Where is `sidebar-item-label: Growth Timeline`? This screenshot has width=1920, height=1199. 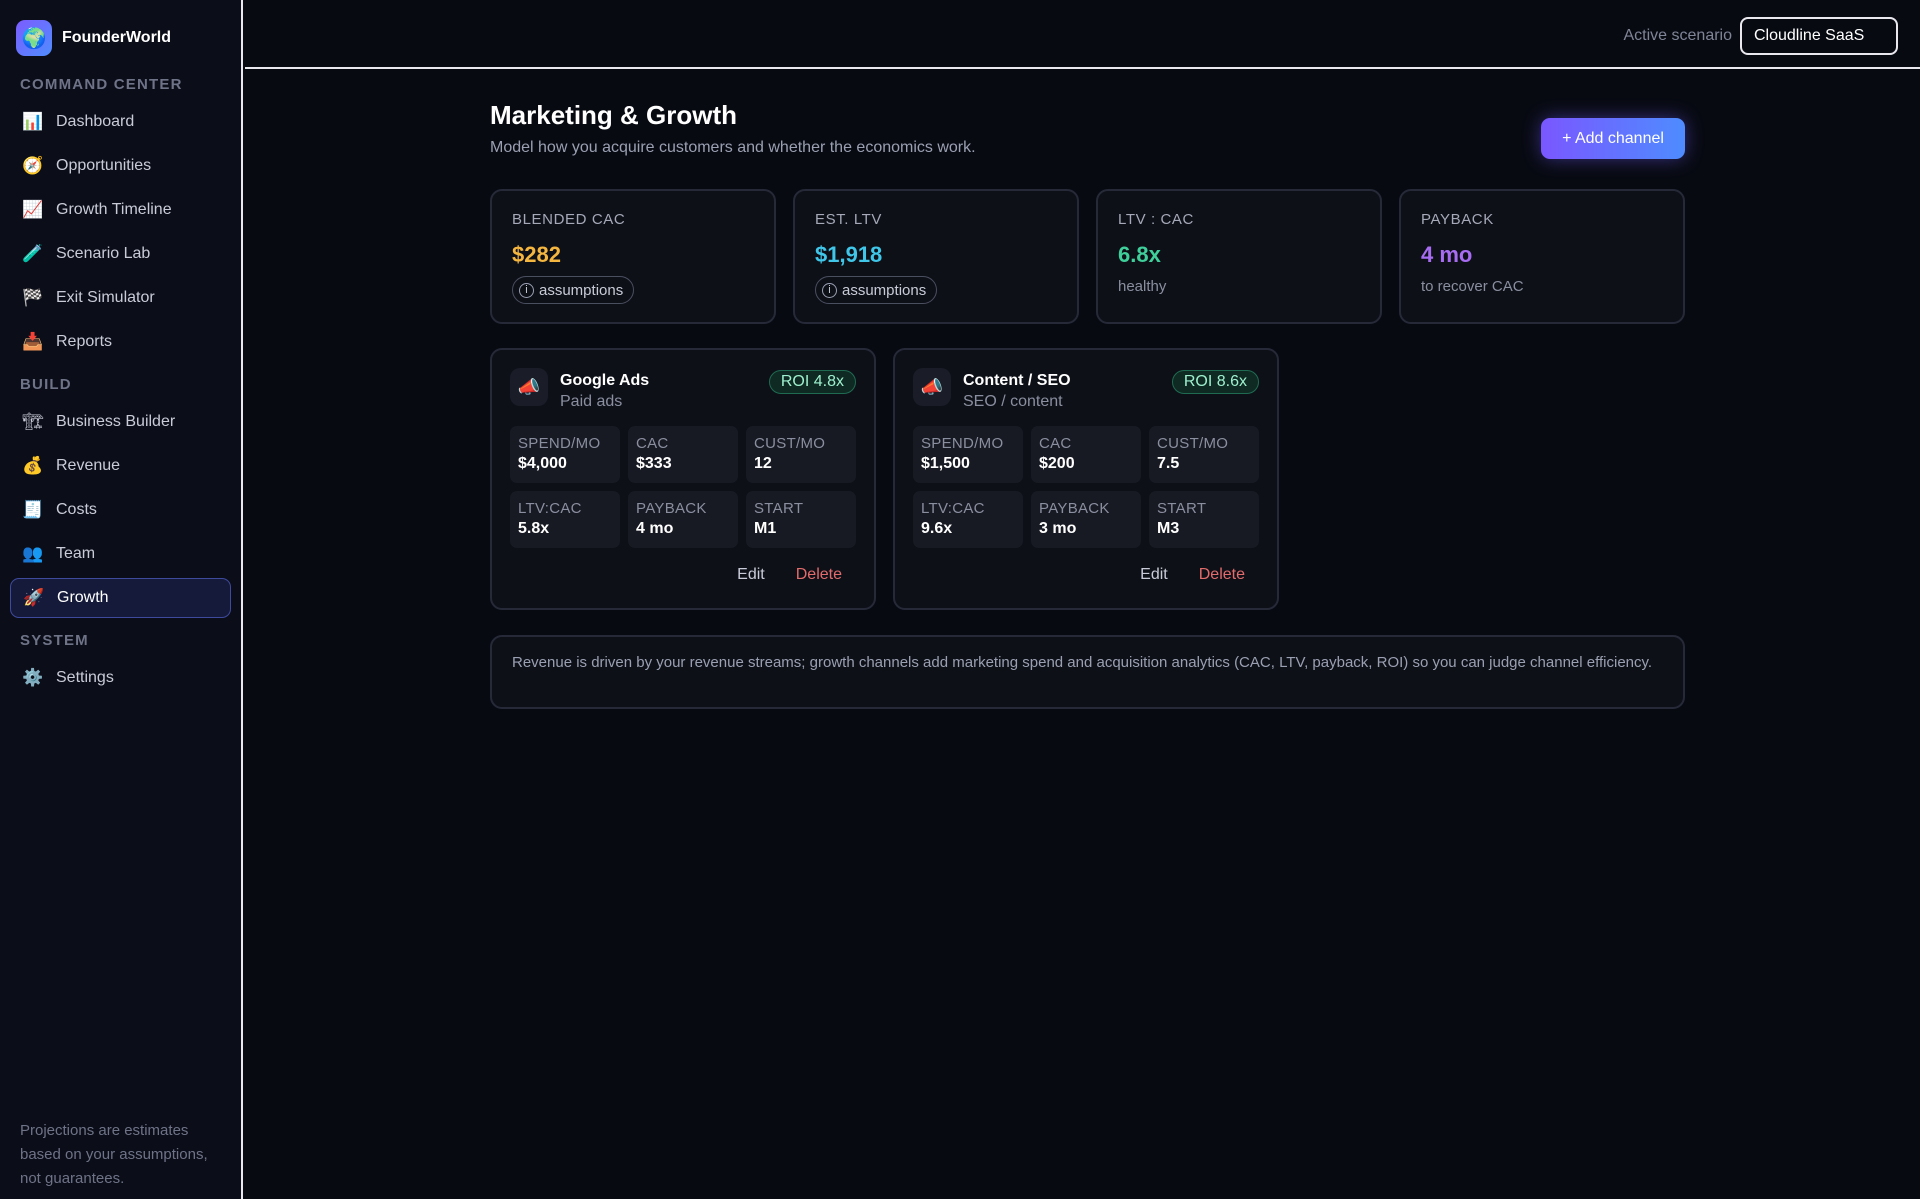 sidebar-item-label: Growth Timeline is located at coordinates (114, 209).